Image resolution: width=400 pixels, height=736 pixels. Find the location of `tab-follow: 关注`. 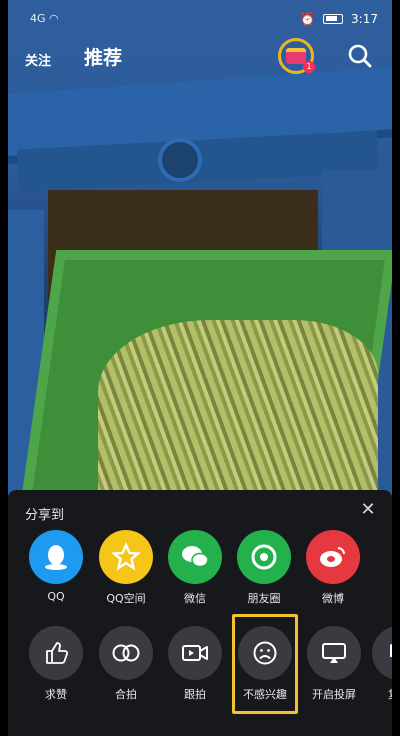

tab-follow: 关注 is located at coordinates (38, 59).